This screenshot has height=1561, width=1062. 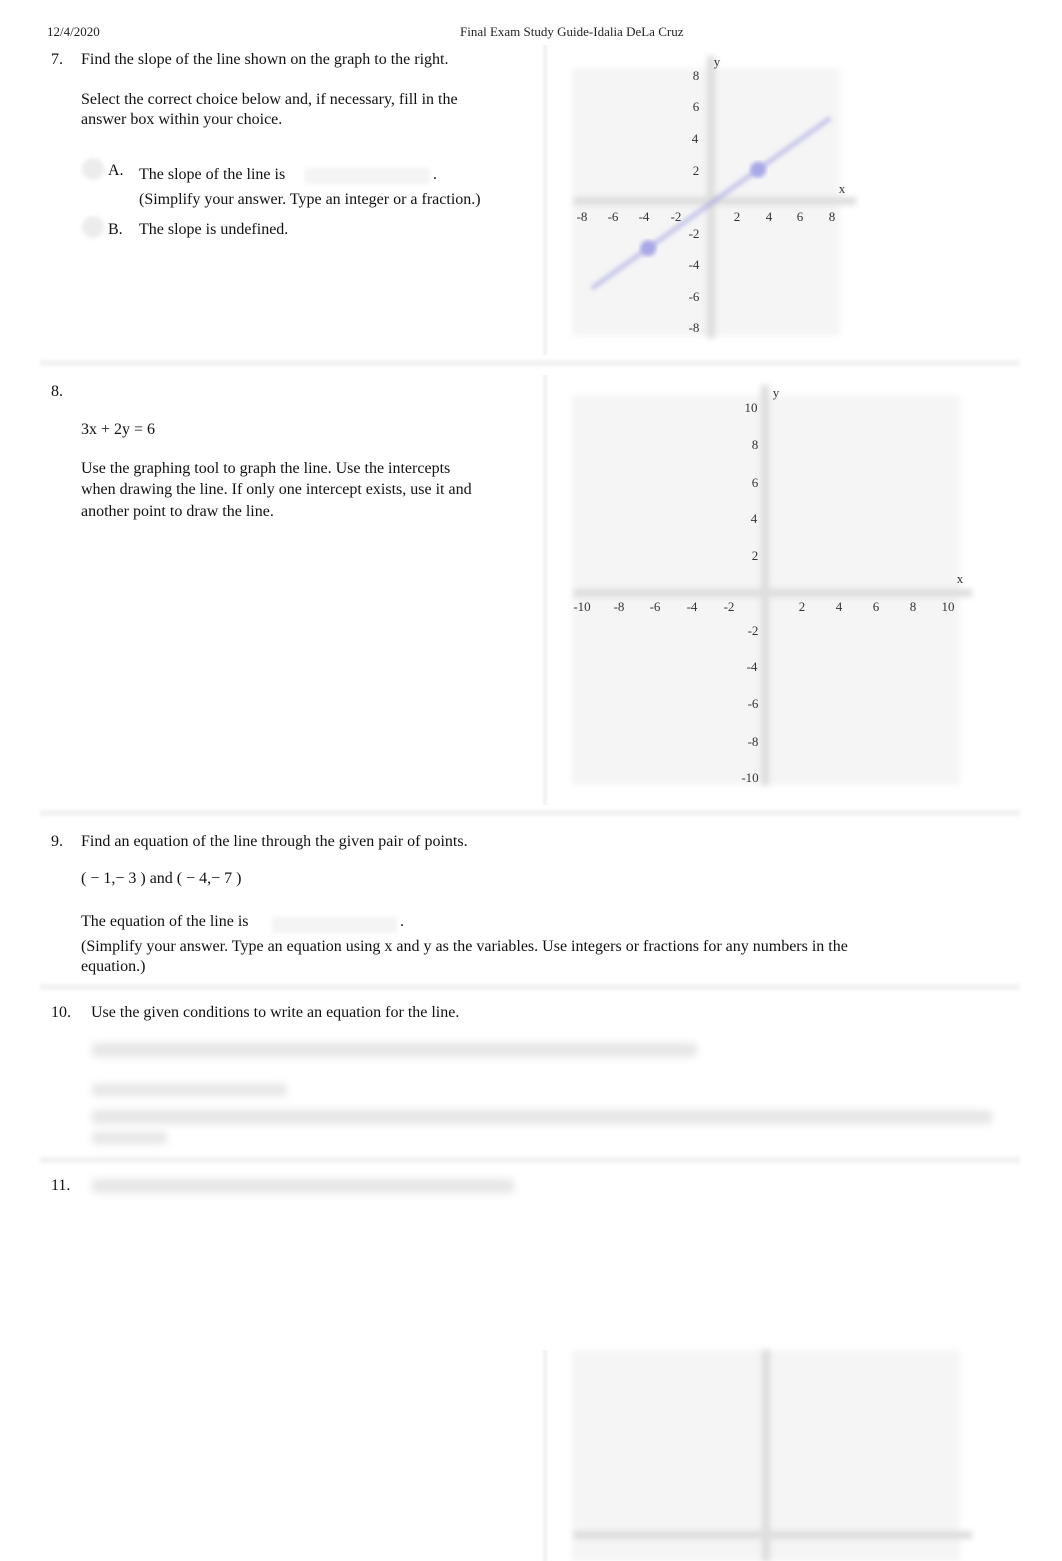 What do you see at coordinates (948, 606) in the screenshot?
I see `x-tick: 10` at bounding box center [948, 606].